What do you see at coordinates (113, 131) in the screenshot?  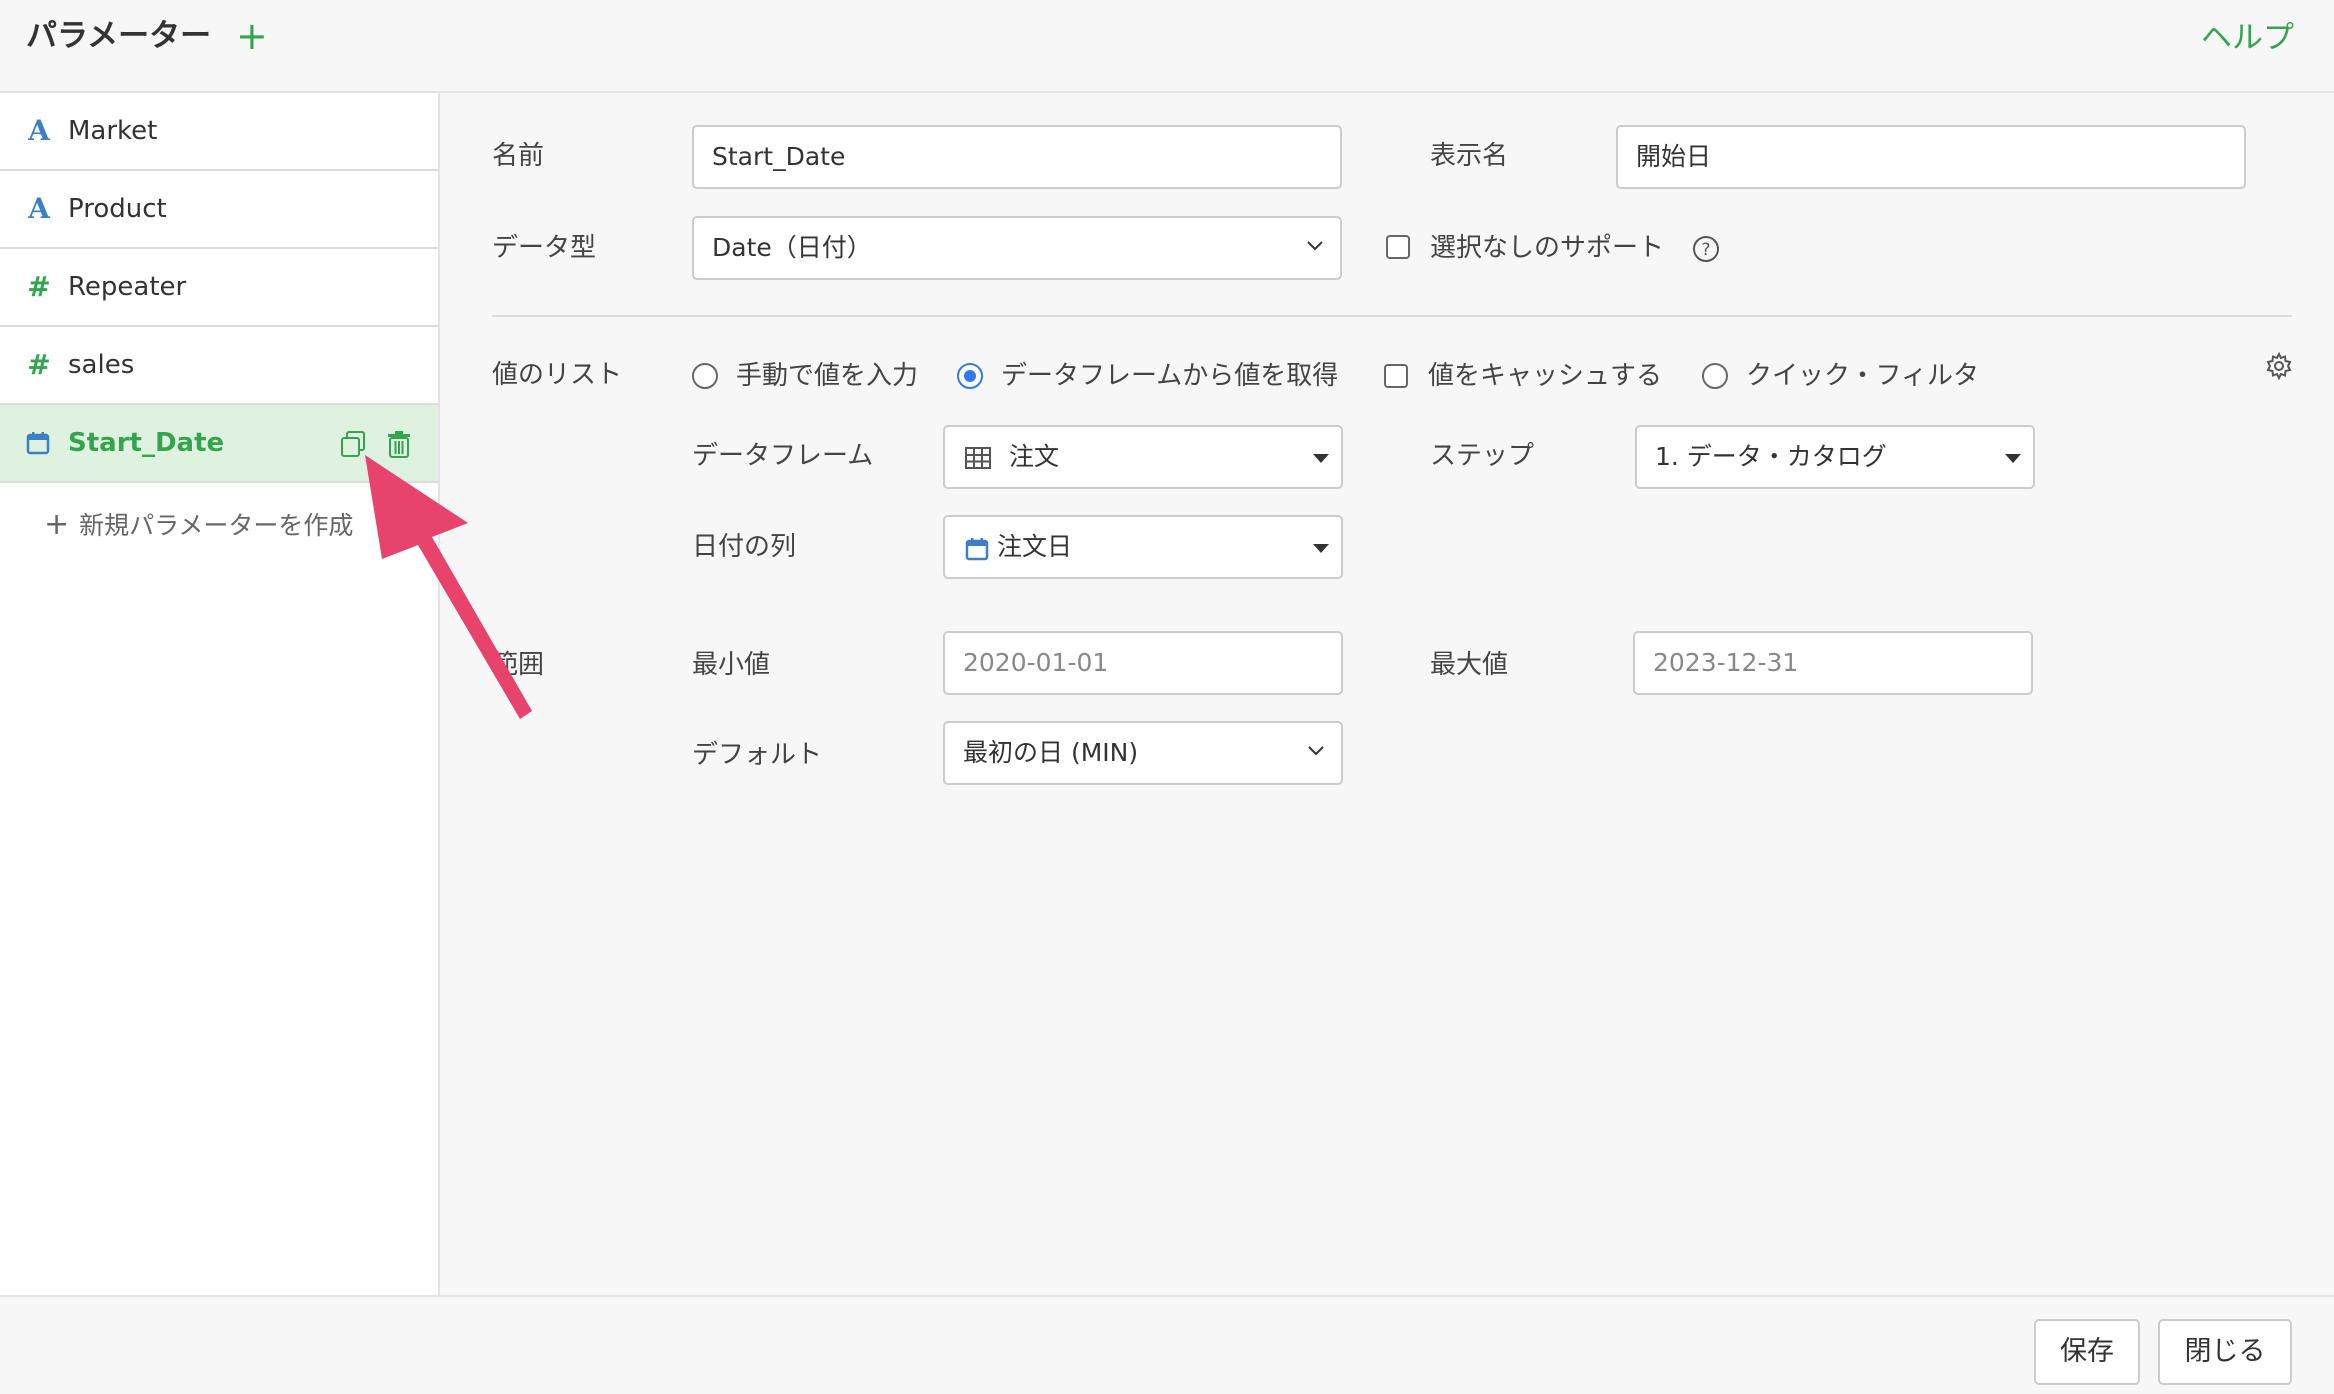 I see `sidebar-item-label: Market` at bounding box center [113, 131].